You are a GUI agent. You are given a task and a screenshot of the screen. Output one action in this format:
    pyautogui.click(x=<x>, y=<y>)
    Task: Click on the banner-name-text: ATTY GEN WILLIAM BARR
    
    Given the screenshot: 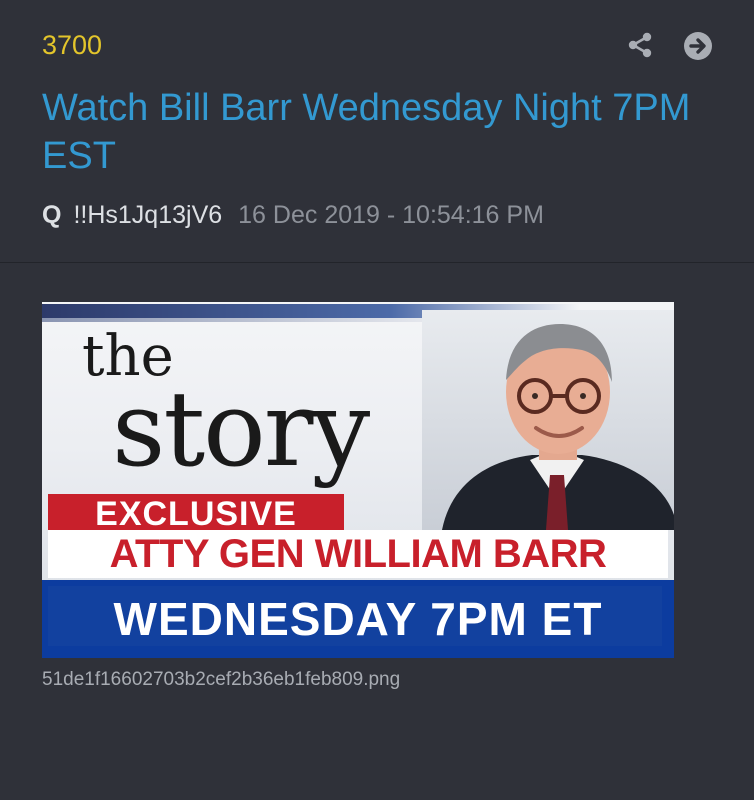 What is the action you would take?
    pyautogui.click(x=358, y=553)
    